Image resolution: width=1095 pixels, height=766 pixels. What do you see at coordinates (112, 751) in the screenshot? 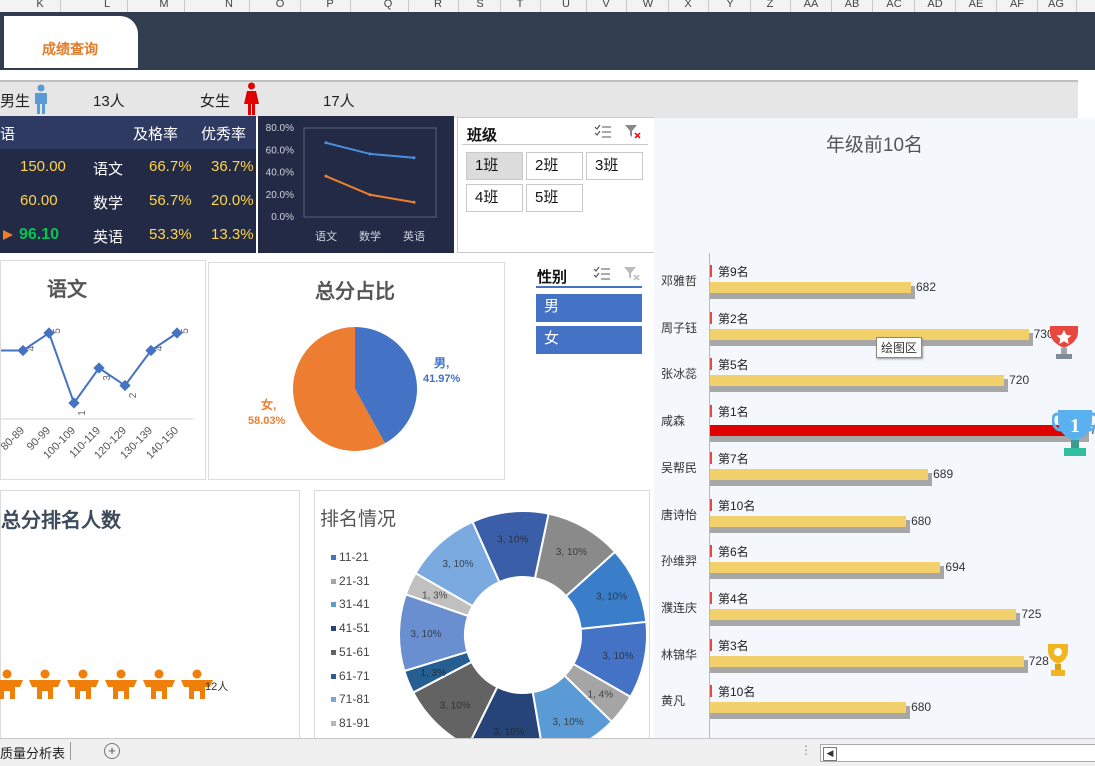
I see `add-sheet-button: +` at bounding box center [112, 751].